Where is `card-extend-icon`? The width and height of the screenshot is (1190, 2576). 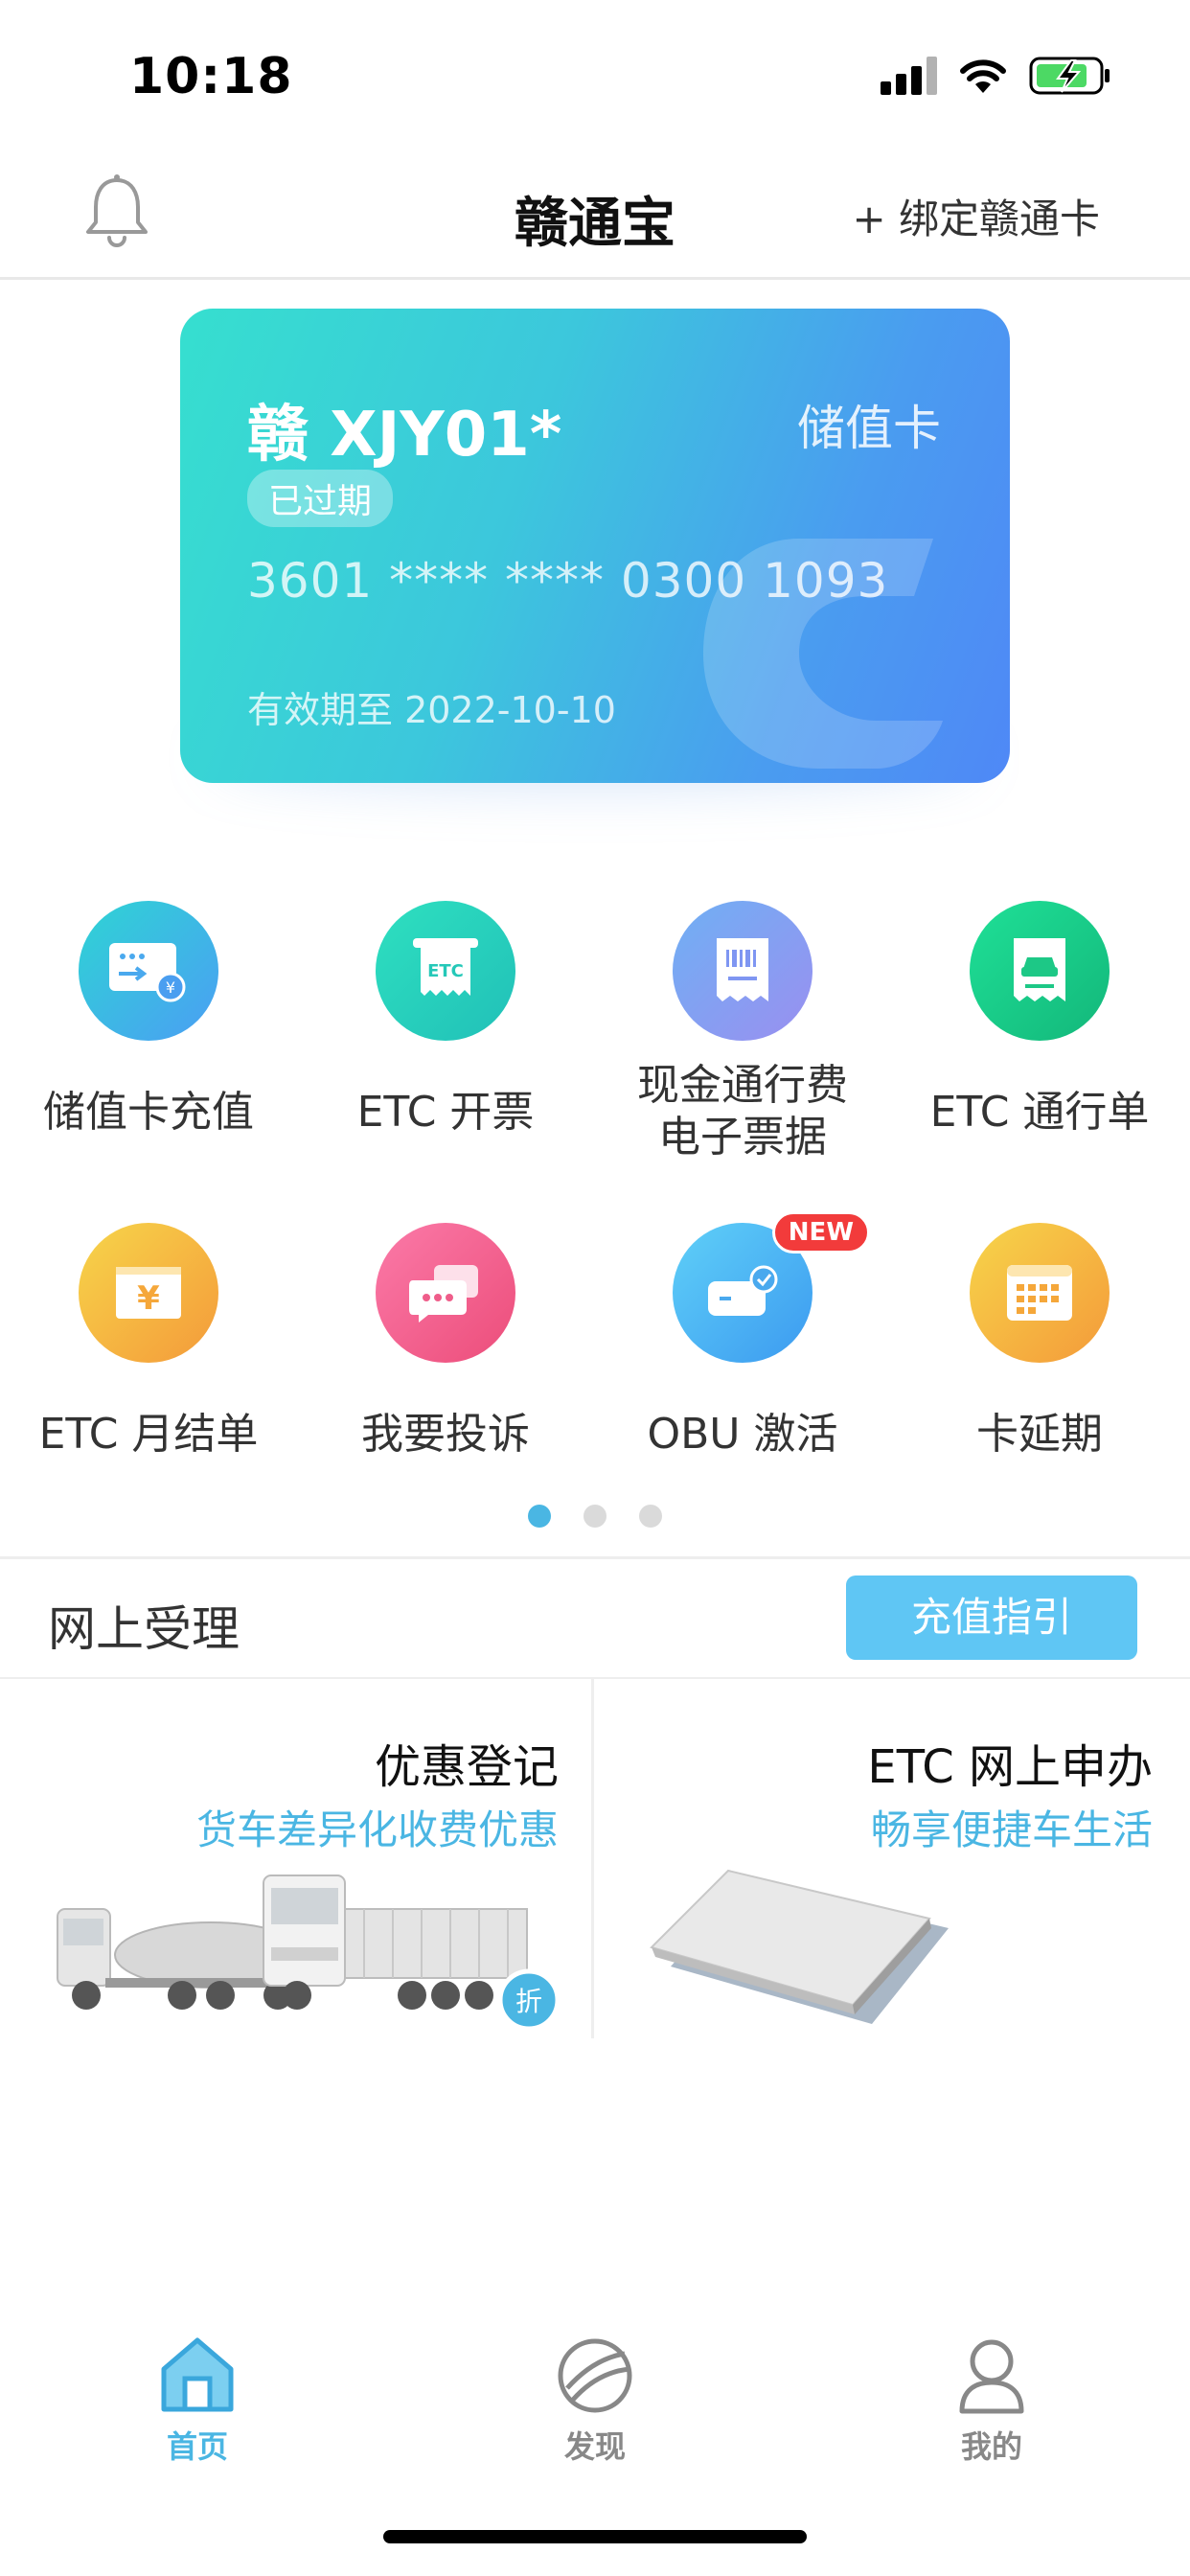
card-extend-icon is located at coordinates (1040, 1293).